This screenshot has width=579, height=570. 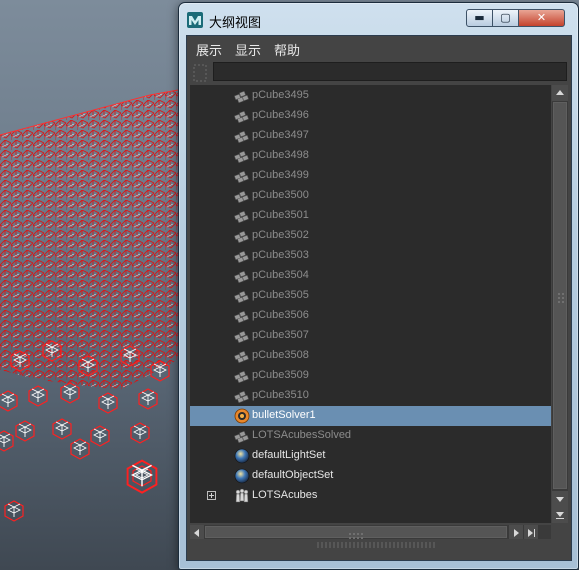 What do you see at coordinates (280, 255) in the screenshot?
I see `outliner-item-label: pCube3503` at bounding box center [280, 255].